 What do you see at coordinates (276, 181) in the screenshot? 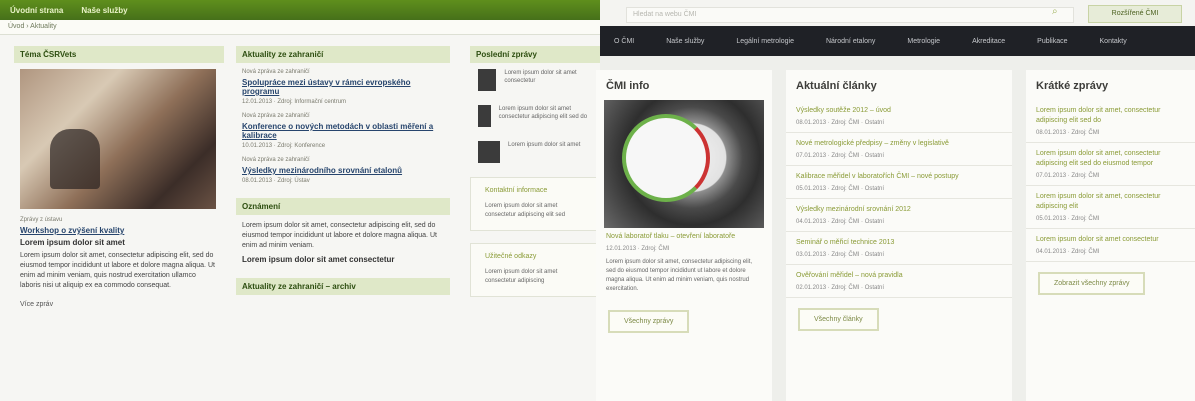
I see `news-sub: 08.01.2013 · Zdroj: Ústav` at bounding box center [276, 181].